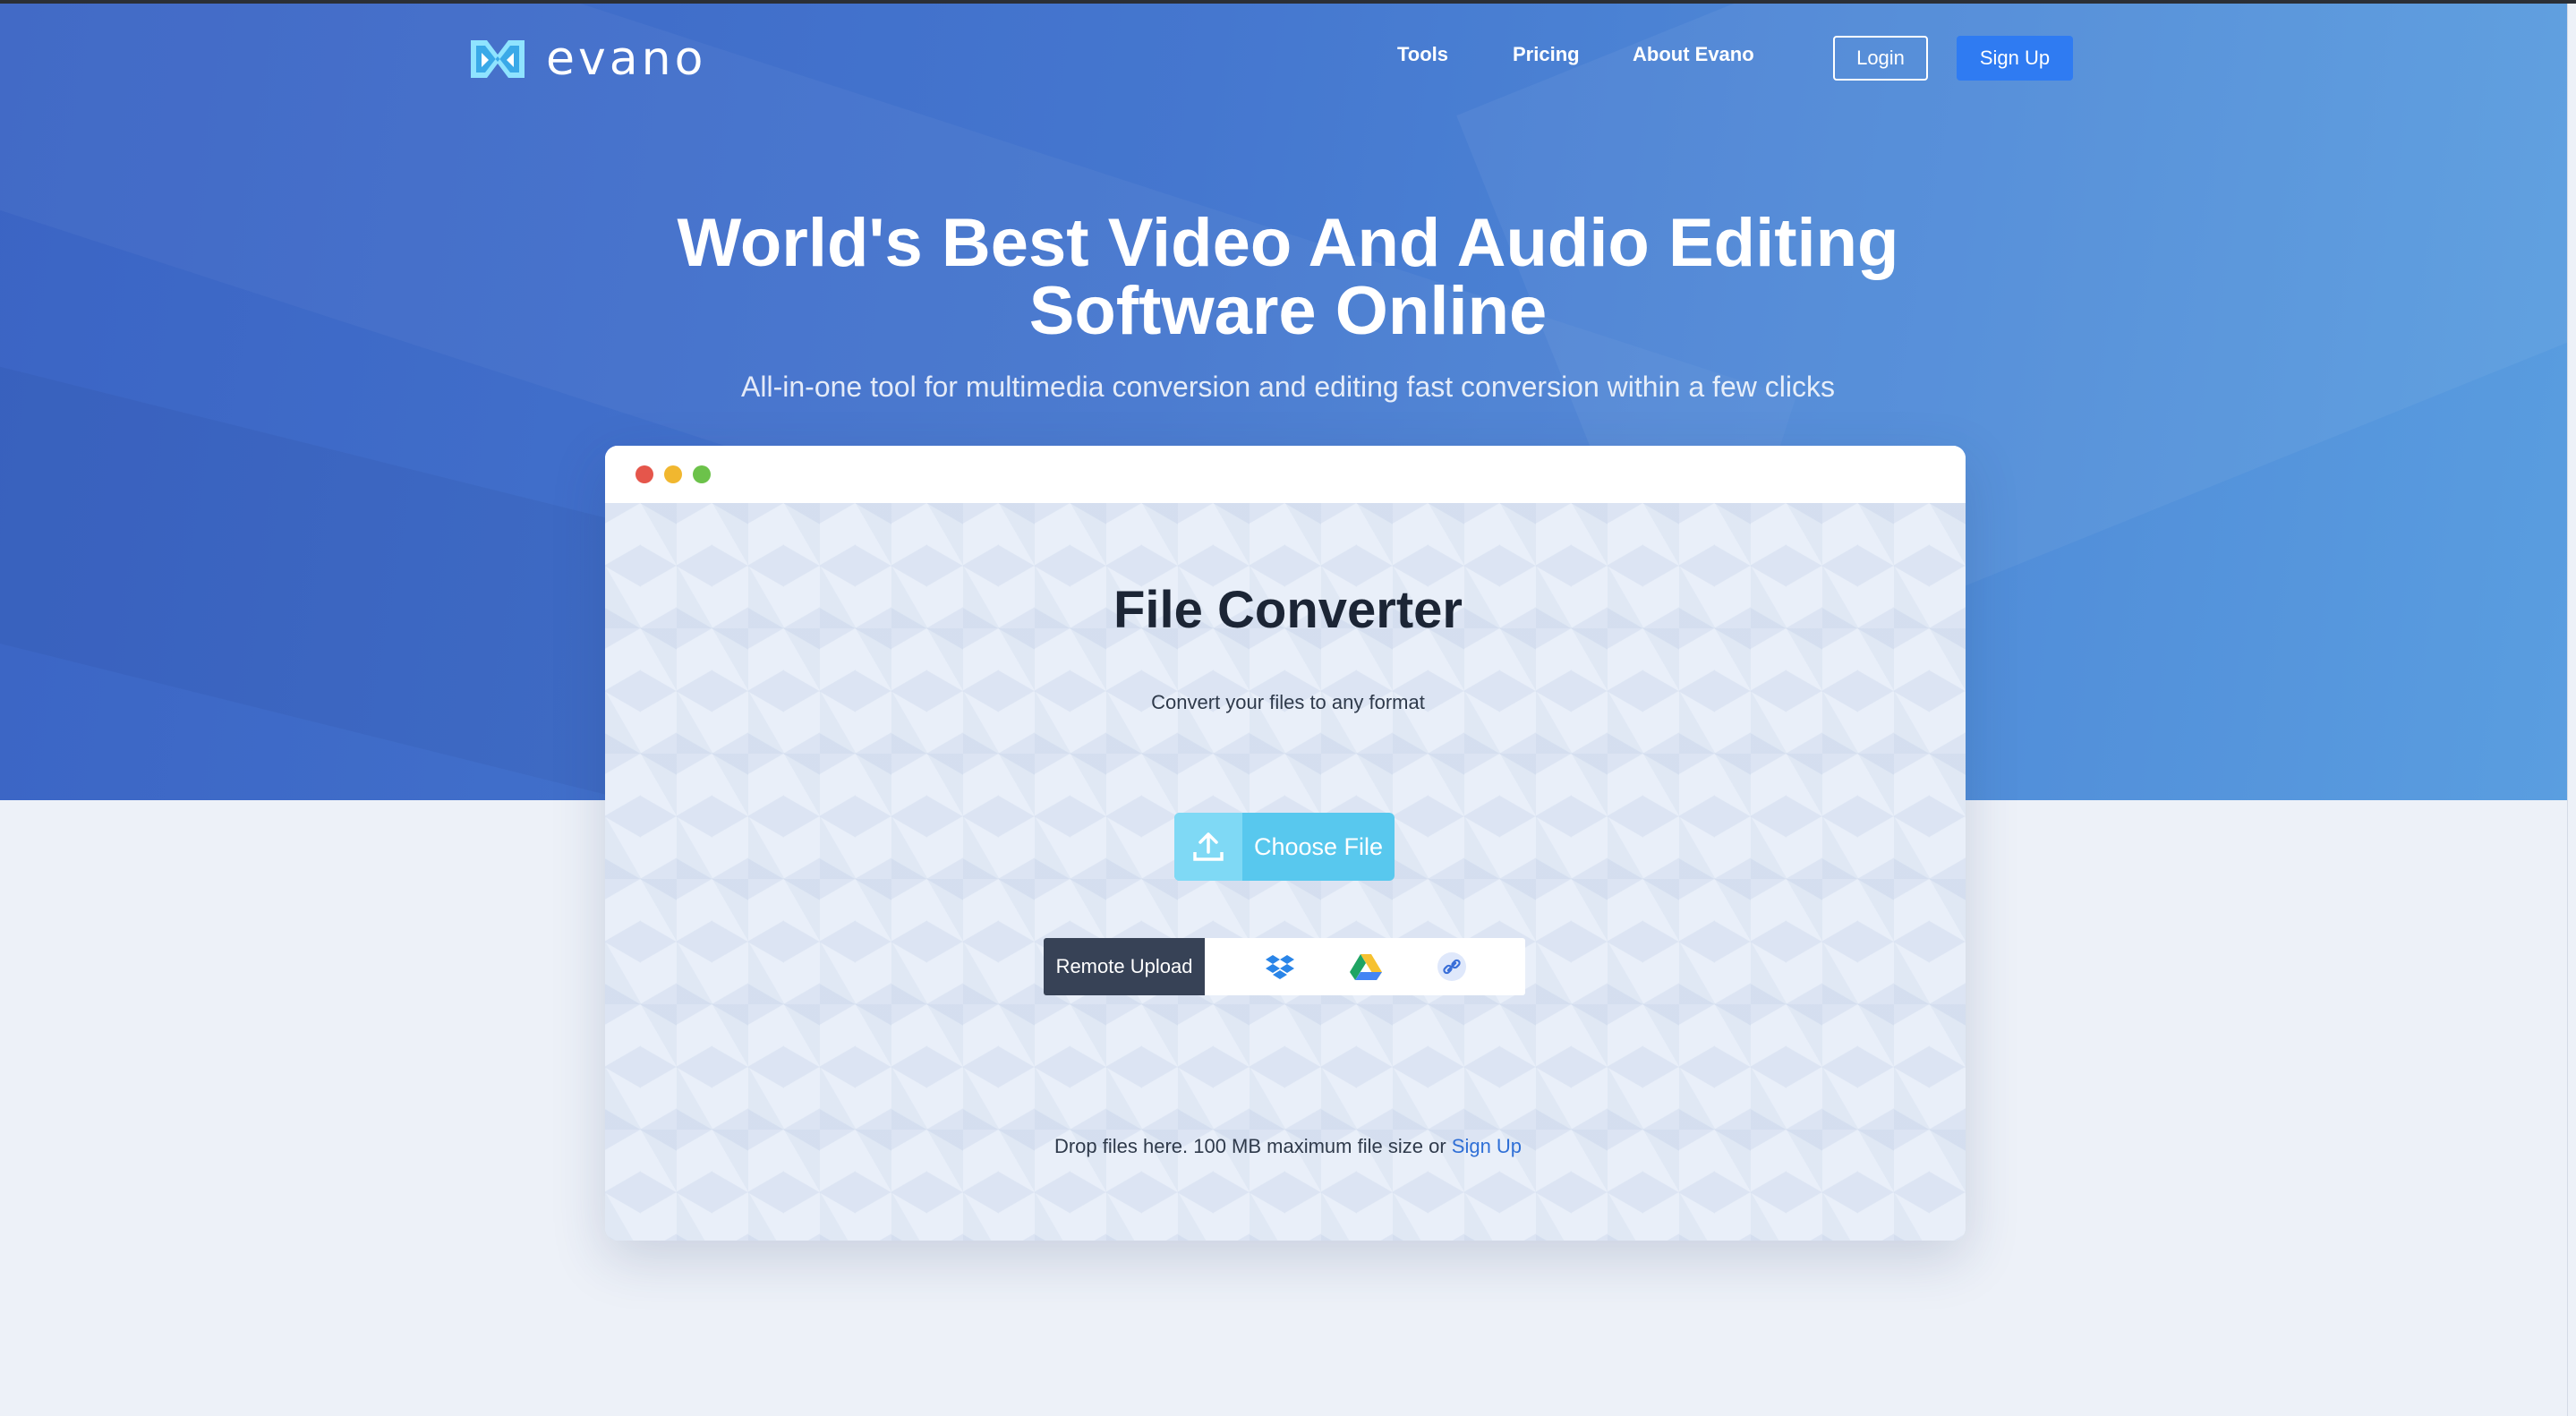 This screenshot has height=1416, width=2576. Describe the element at coordinates (1452, 967) in the screenshot. I see `link-icon` at that location.